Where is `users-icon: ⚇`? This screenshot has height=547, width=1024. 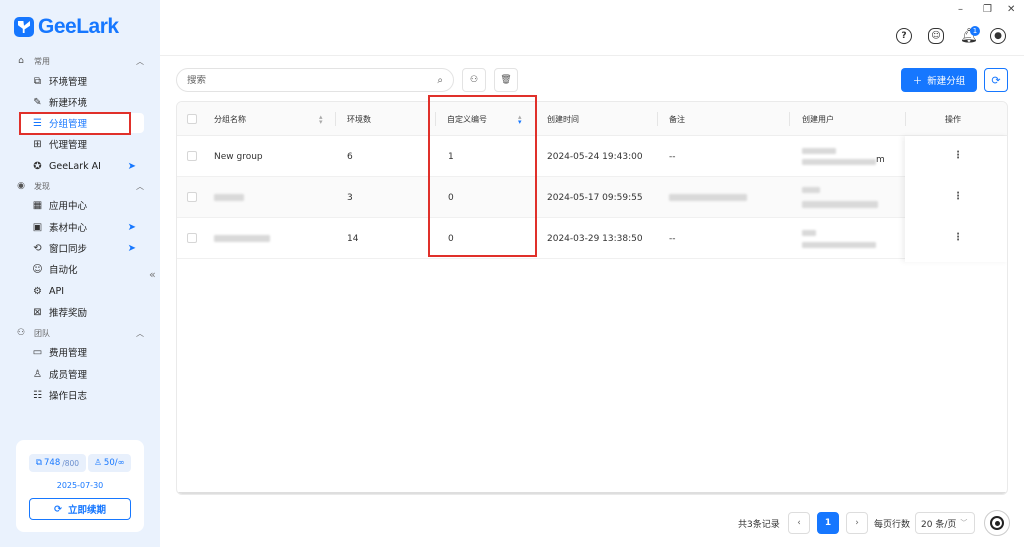 users-icon: ⚇ is located at coordinates (474, 80).